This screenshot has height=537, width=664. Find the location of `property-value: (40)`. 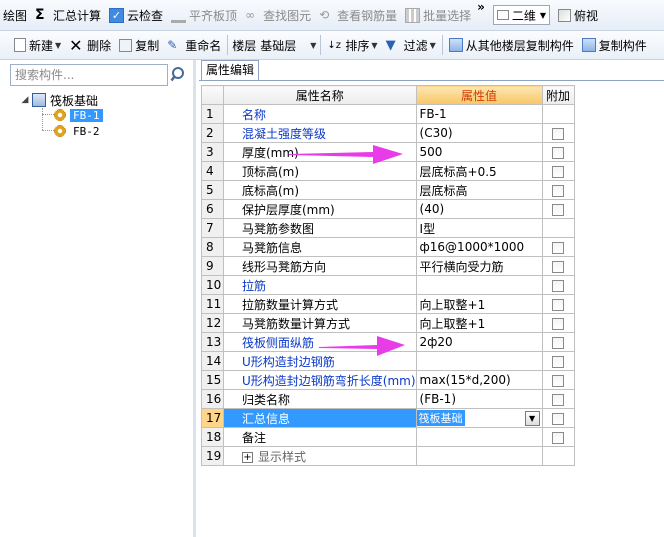

property-value: (40) is located at coordinates (479, 209).